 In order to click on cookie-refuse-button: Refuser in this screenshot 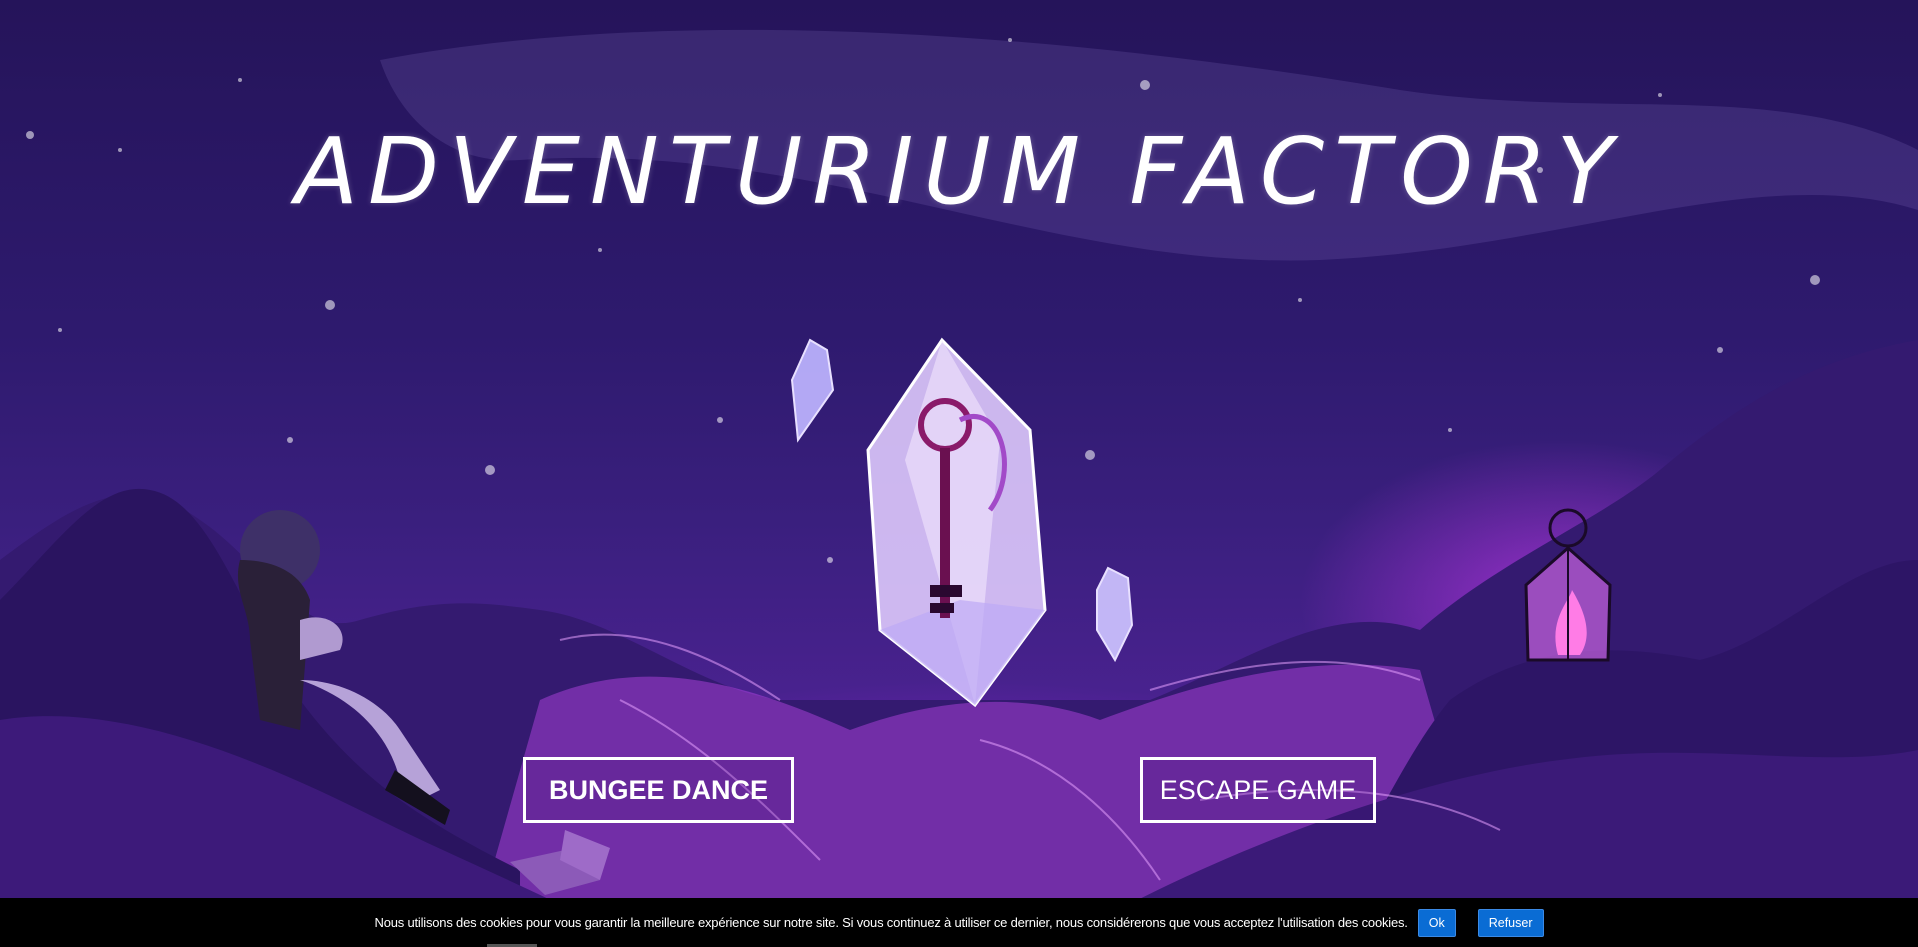, I will do `click(1510, 922)`.